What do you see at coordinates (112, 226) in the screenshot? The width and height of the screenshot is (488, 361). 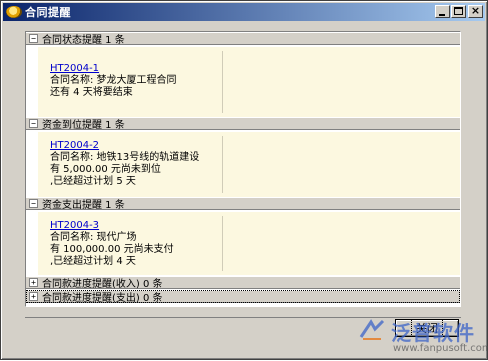 I see `contract-link: HT2004-3` at bounding box center [112, 226].